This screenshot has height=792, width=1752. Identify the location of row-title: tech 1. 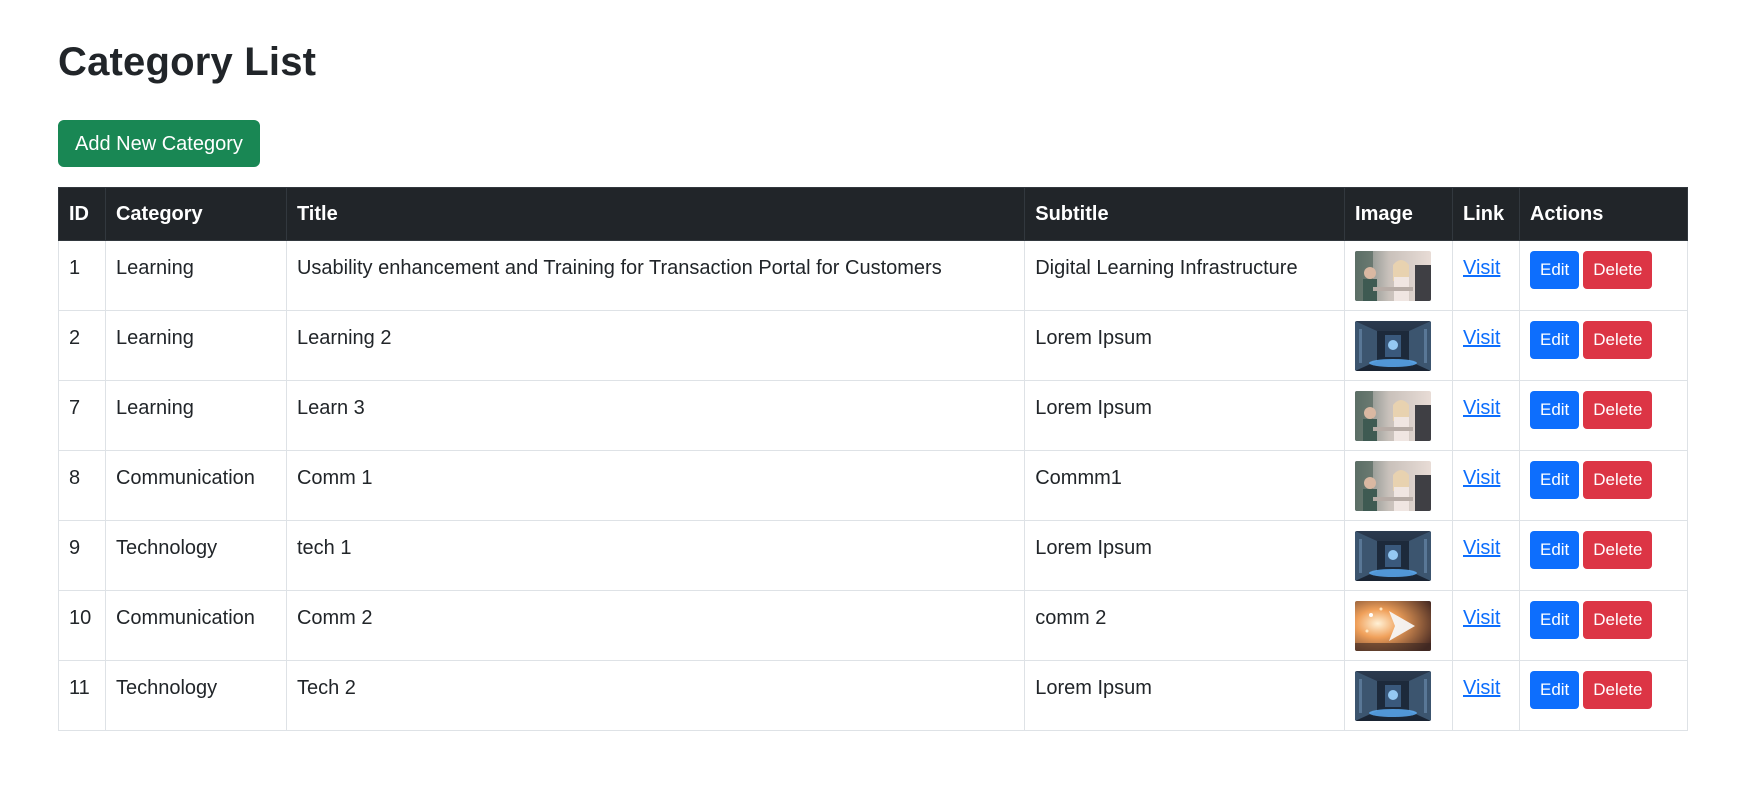
(324, 548).